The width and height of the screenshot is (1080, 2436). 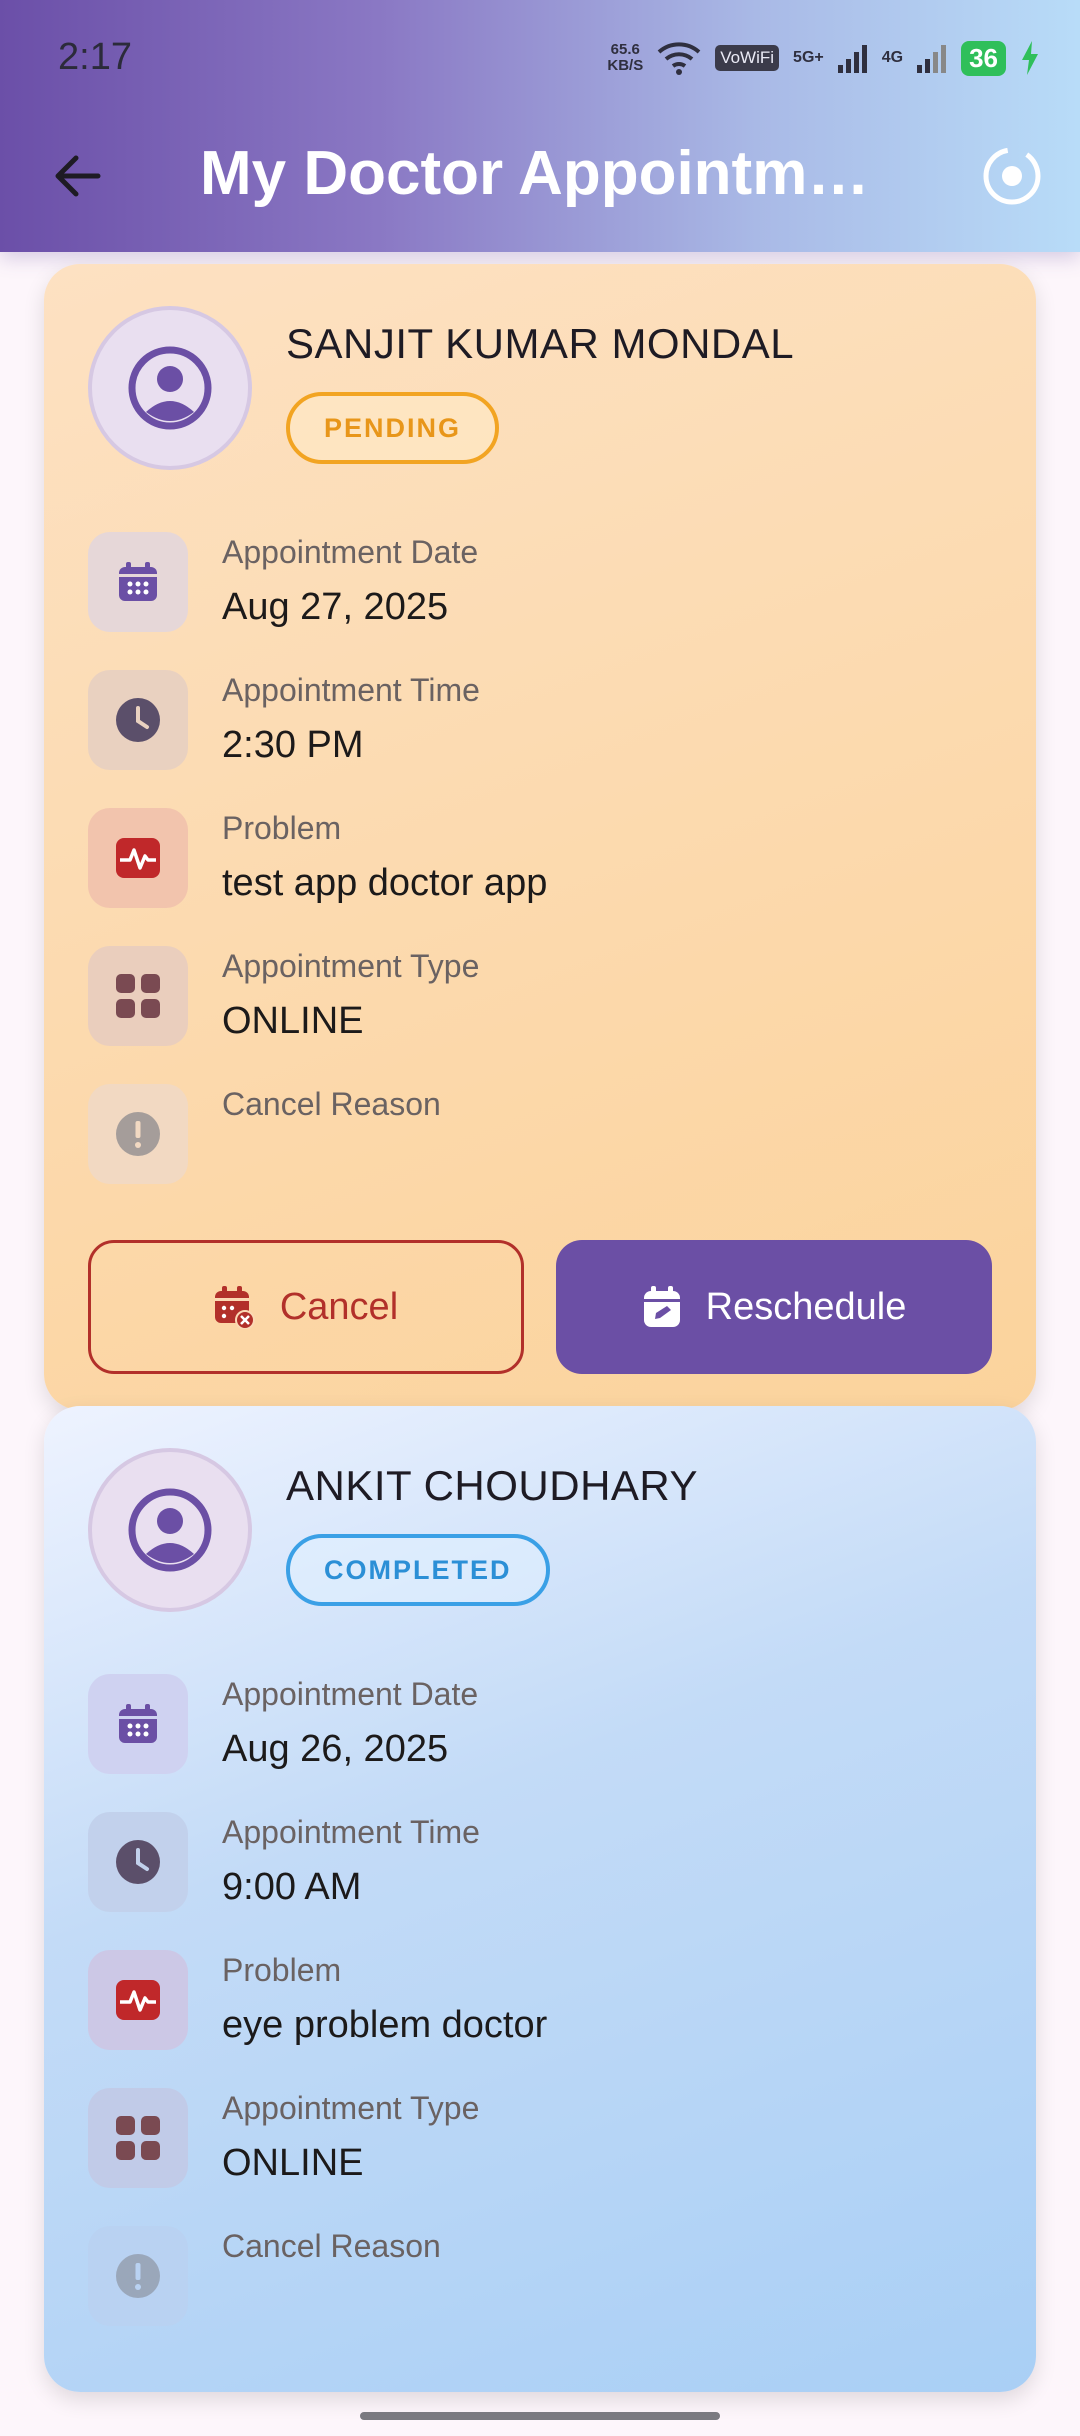 I want to click on sim1-network-label: 5G+, so click(x=808, y=57).